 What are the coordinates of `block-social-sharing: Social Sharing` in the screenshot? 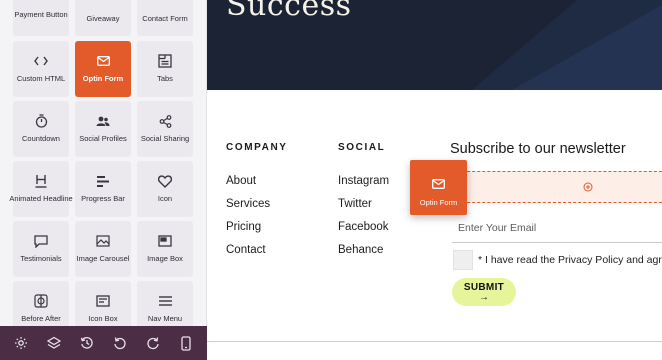 It's located at (165, 129).